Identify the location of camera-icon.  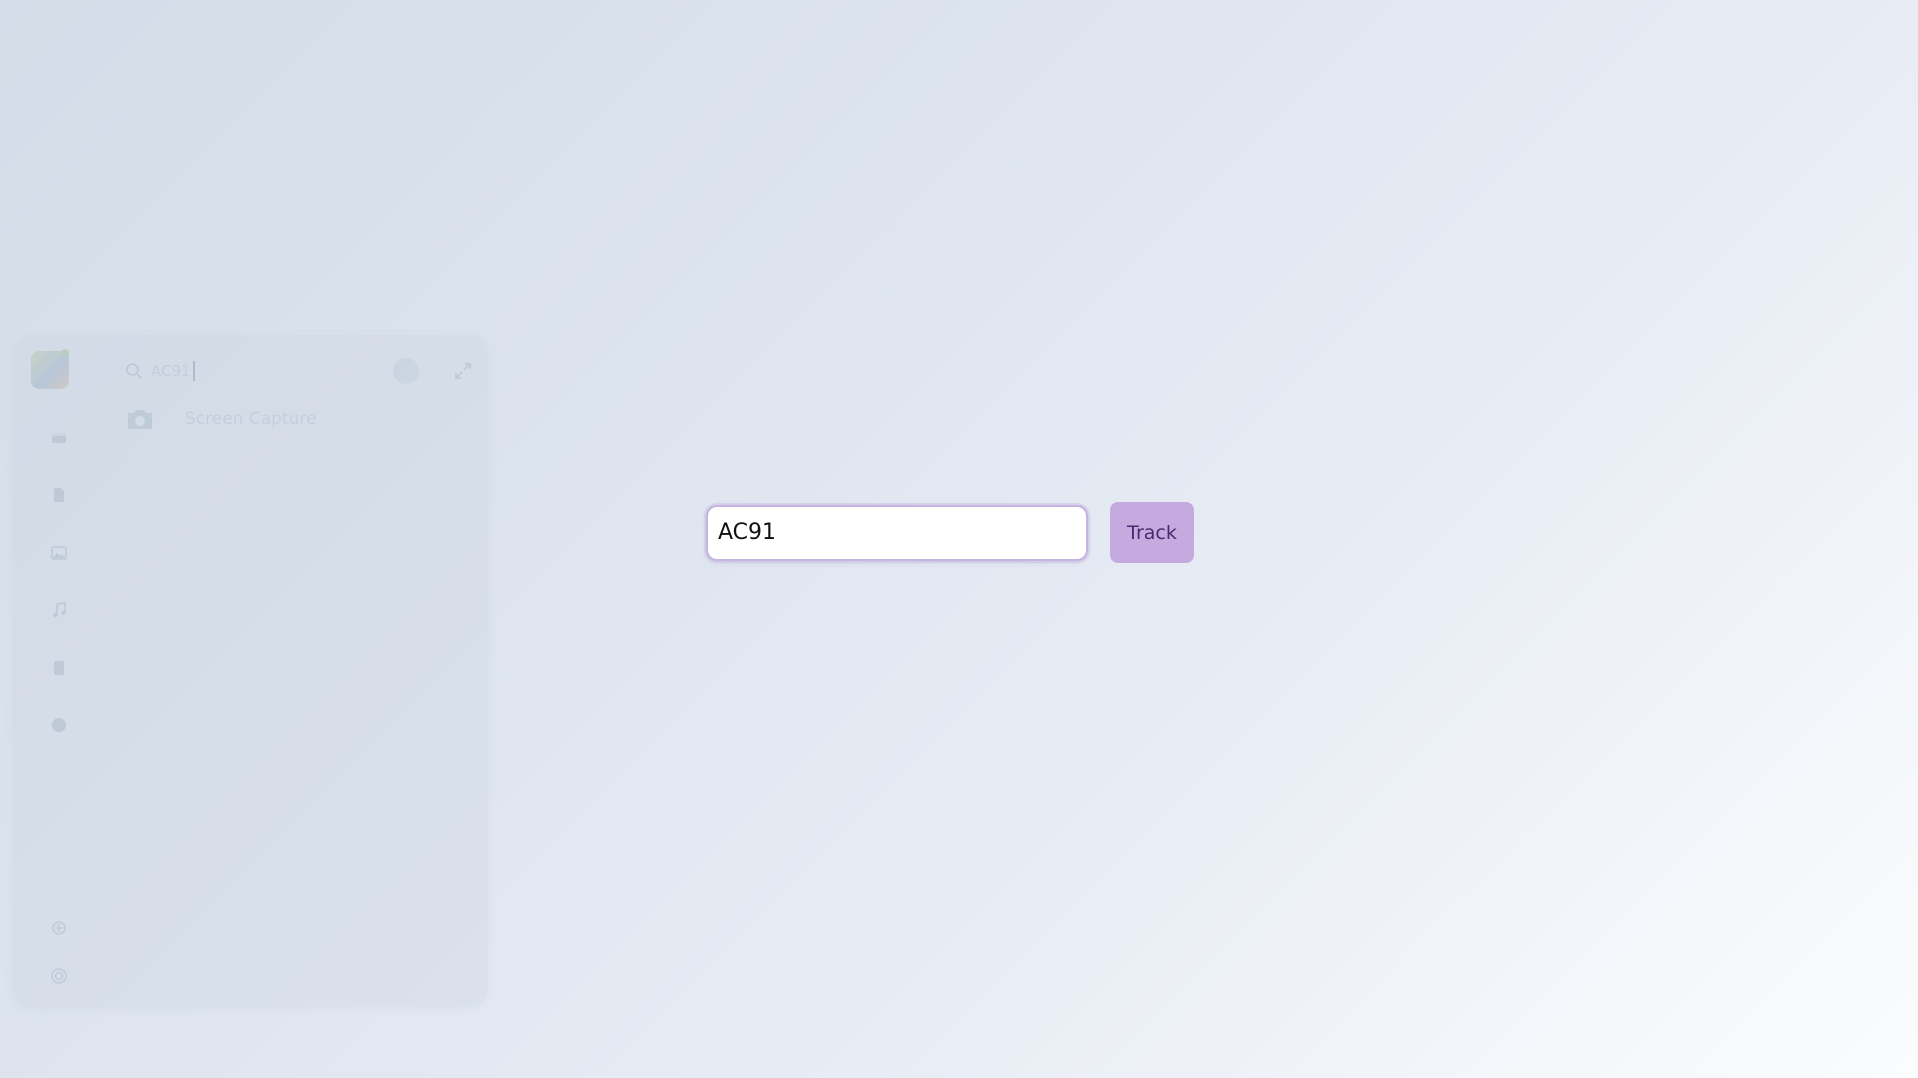
(140, 419).